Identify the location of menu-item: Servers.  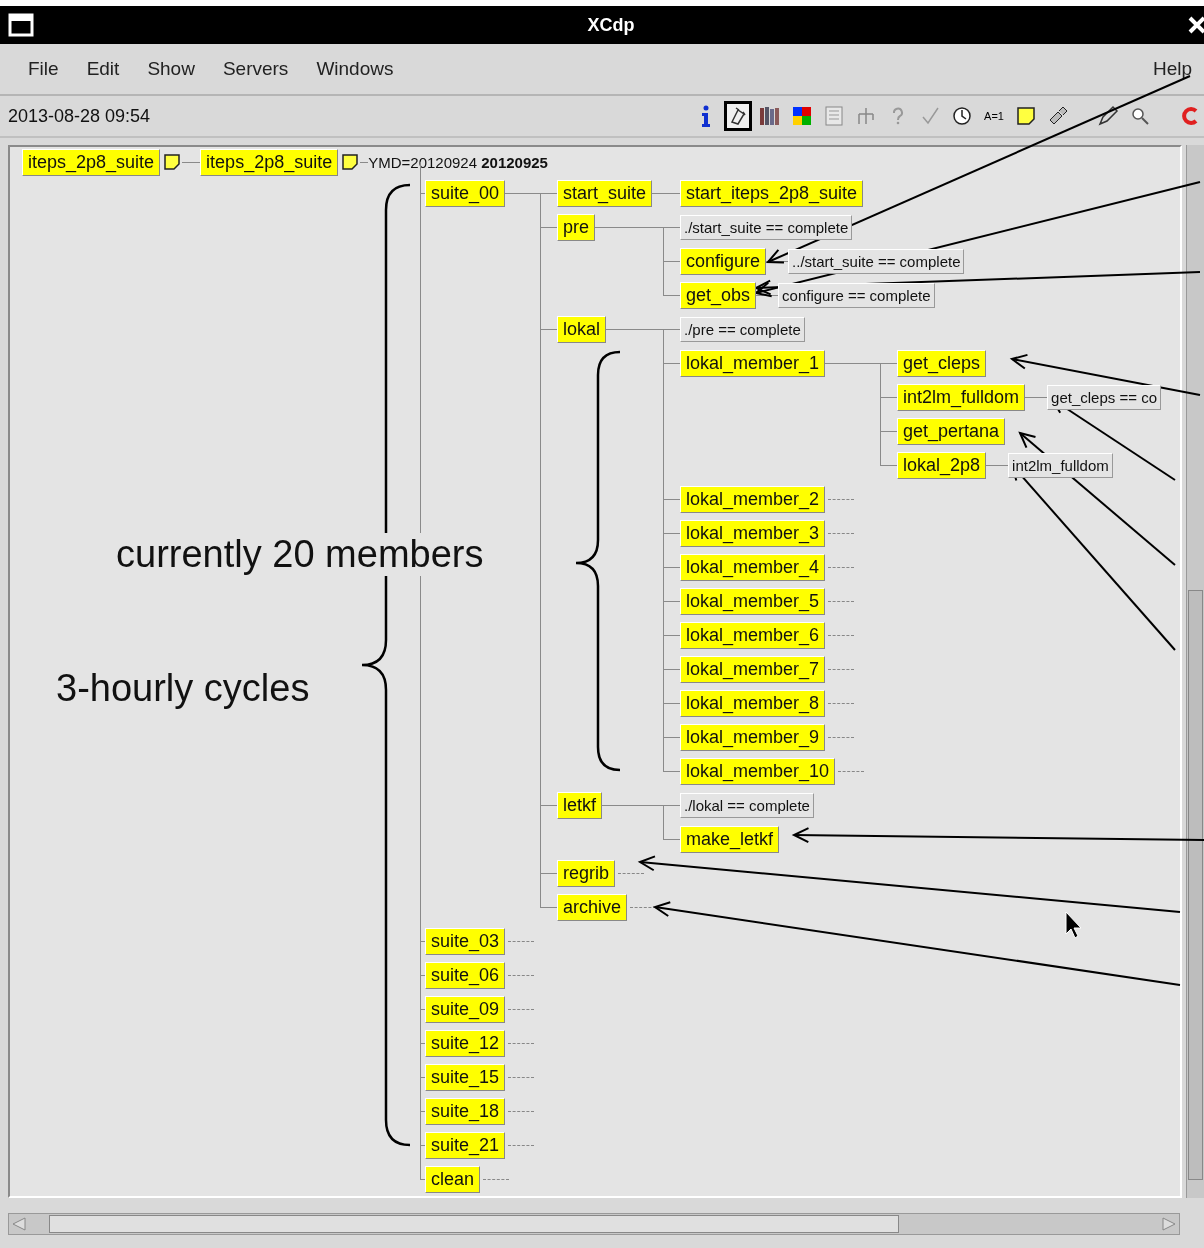
(255, 69).